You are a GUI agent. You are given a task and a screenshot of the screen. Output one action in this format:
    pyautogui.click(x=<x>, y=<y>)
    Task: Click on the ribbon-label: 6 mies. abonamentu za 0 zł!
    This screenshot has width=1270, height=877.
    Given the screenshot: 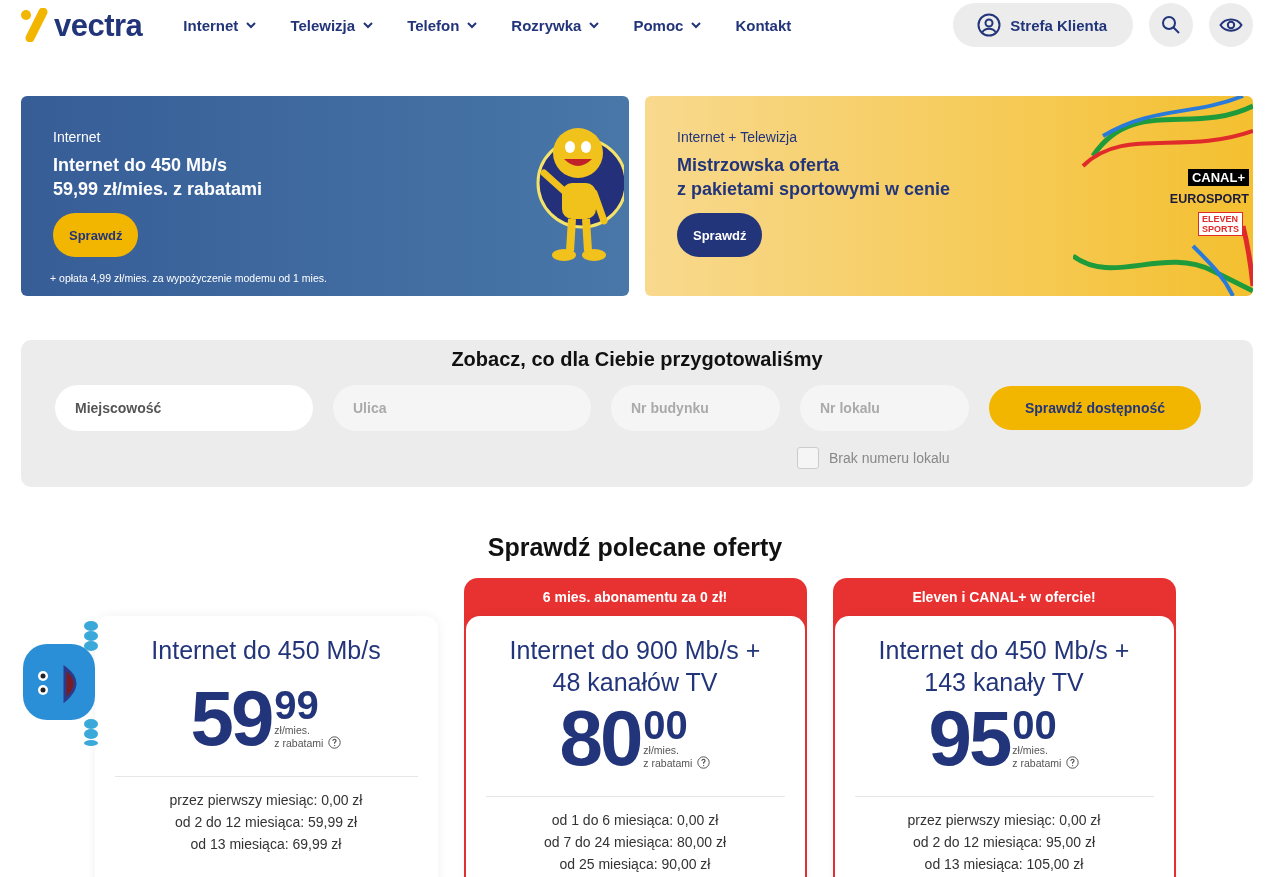 What is the action you would take?
    pyautogui.click(x=635, y=597)
    